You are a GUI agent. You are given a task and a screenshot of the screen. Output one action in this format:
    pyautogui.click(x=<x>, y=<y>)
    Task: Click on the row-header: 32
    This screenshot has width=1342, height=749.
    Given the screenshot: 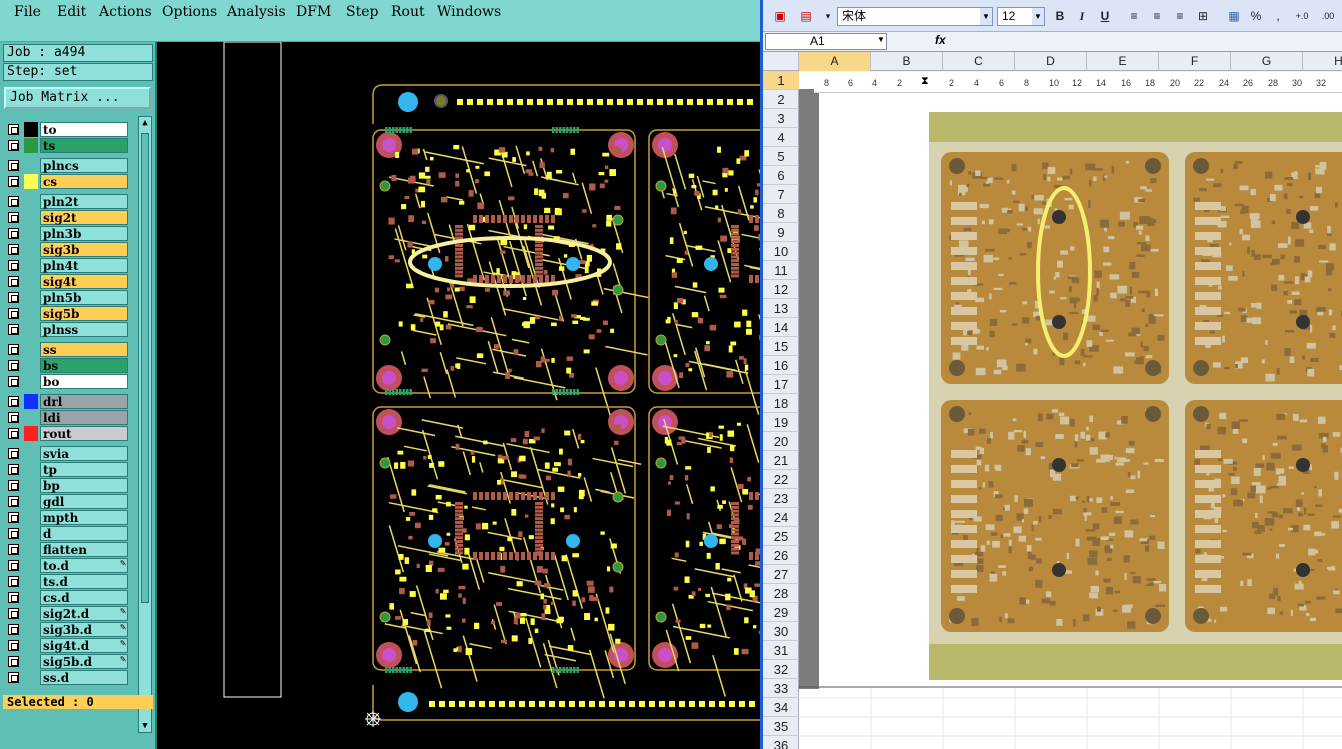 What is the action you would take?
    pyautogui.click(x=781, y=669)
    